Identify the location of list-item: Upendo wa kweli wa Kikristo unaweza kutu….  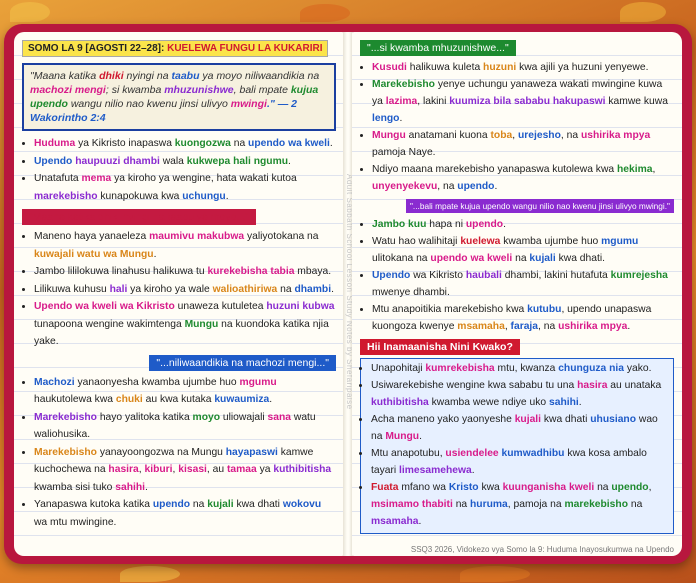
(185, 324).